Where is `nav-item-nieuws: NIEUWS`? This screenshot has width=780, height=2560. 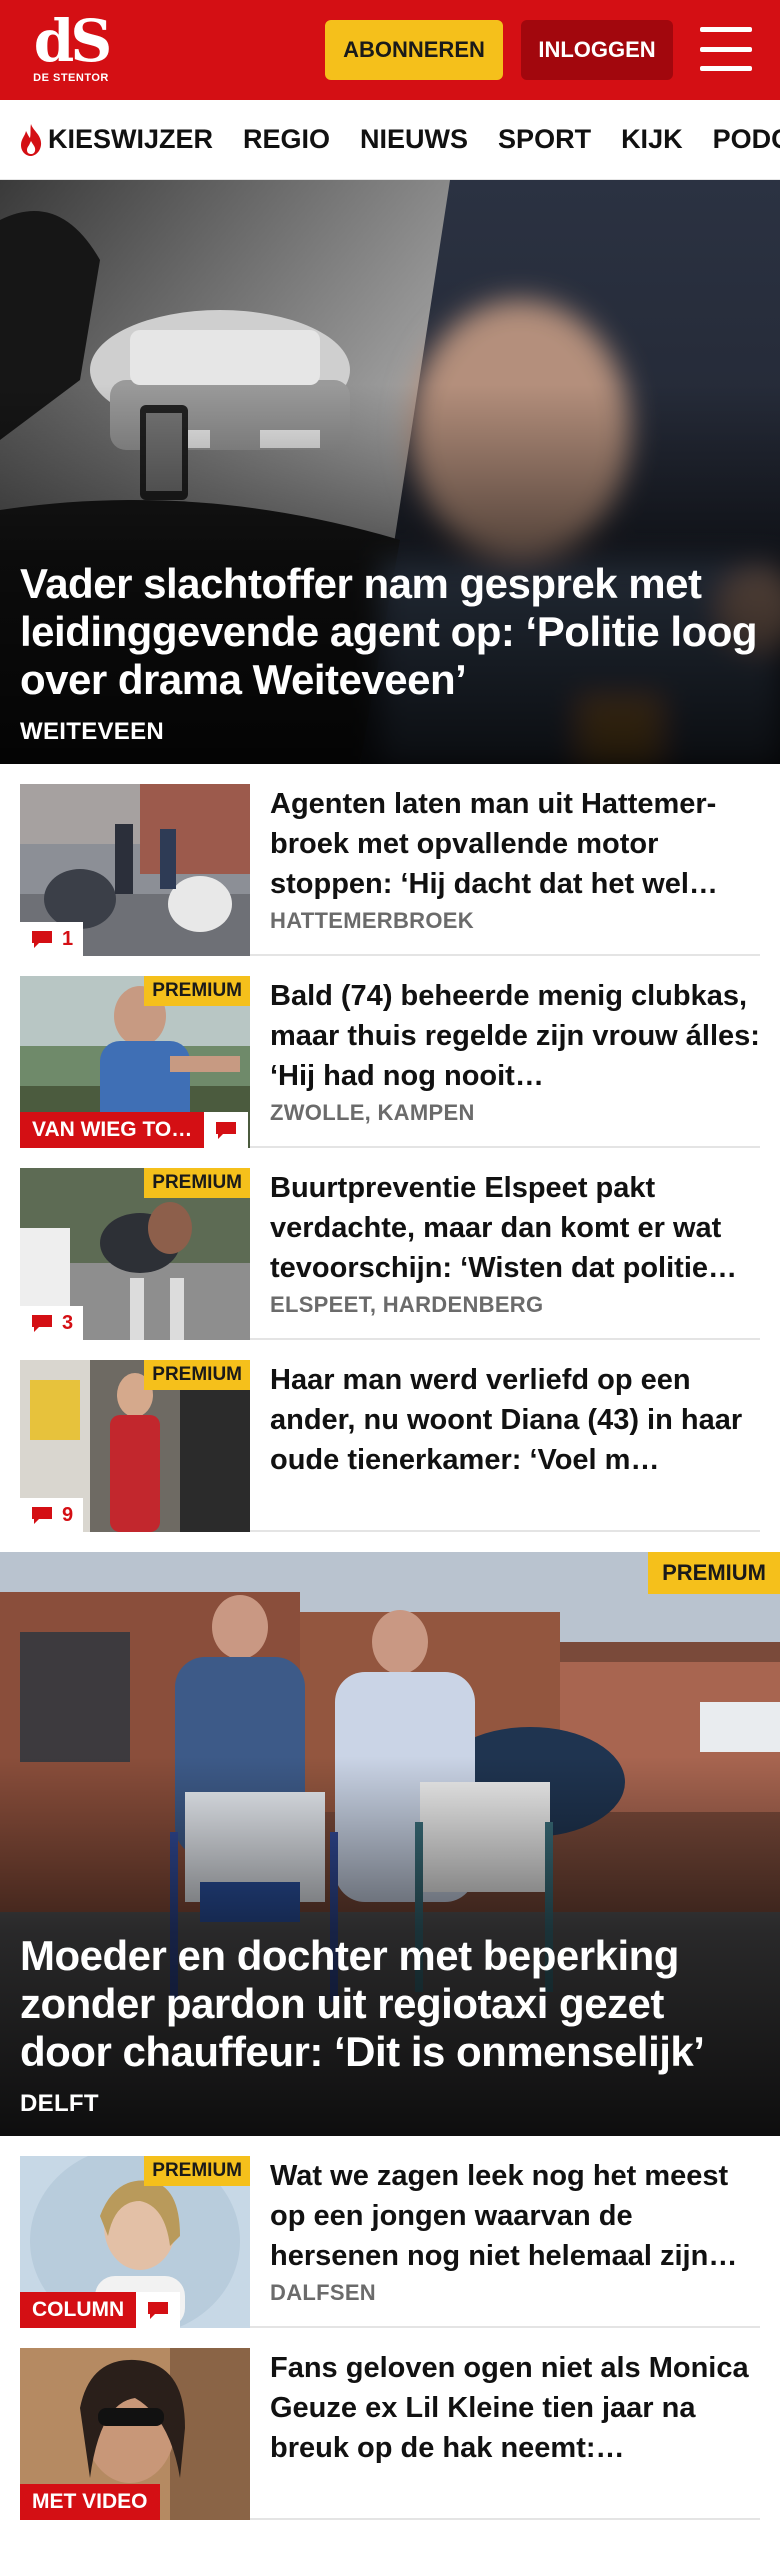 nav-item-nieuws: NIEUWS is located at coordinates (414, 139).